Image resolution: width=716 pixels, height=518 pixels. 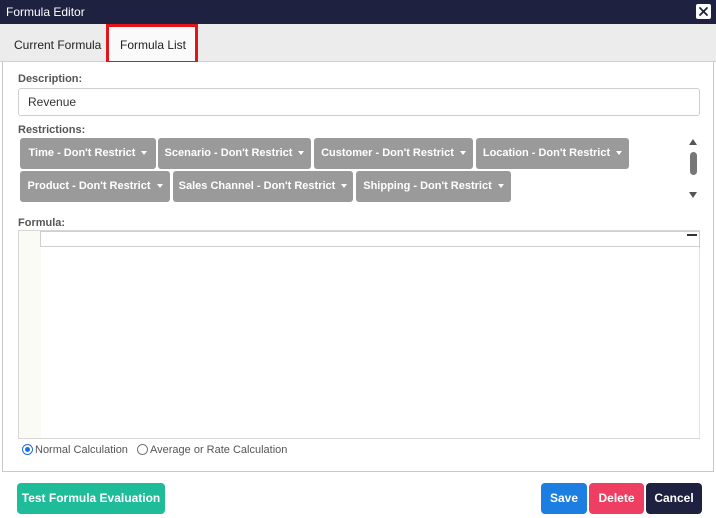 What do you see at coordinates (427, 186) in the screenshot?
I see `restriction-label: Shipping - Don't Restrict` at bounding box center [427, 186].